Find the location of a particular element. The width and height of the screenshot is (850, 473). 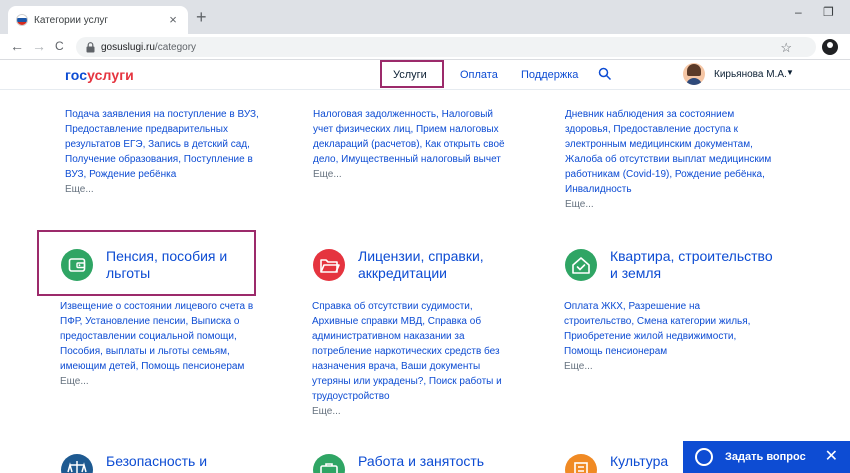

nav-highlight-frame is located at coordinates (412, 74).